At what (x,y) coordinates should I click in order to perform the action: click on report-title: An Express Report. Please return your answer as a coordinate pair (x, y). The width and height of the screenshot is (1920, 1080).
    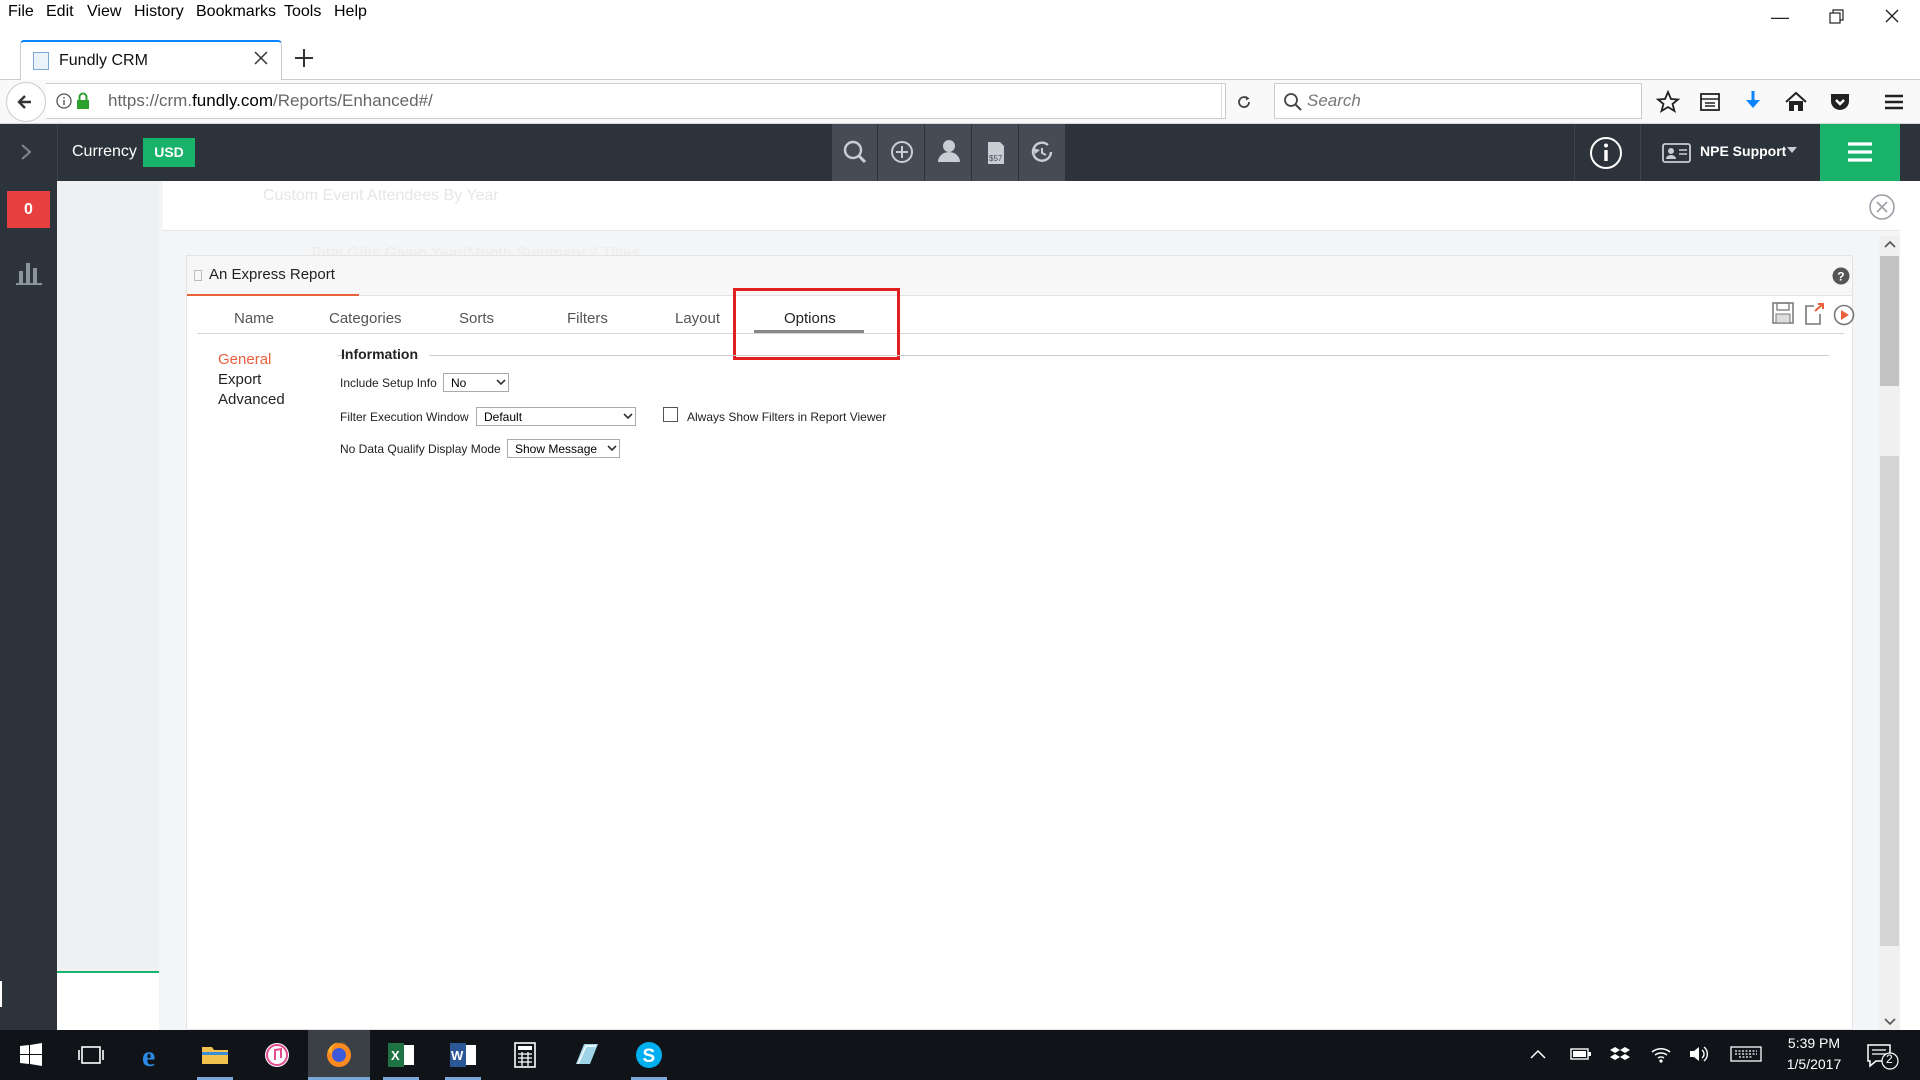
    Looking at the image, I should click on (272, 274).